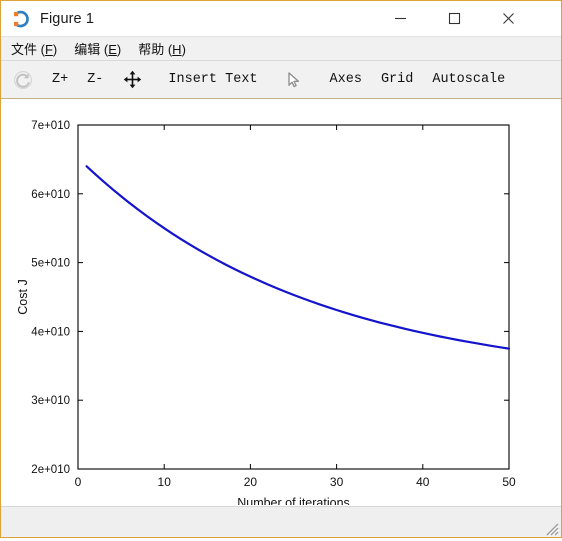 The image size is (562, 541). Describe the element at coordinates (165, 482) in the screenshot. I see `x-tick-label: 10` at that location.